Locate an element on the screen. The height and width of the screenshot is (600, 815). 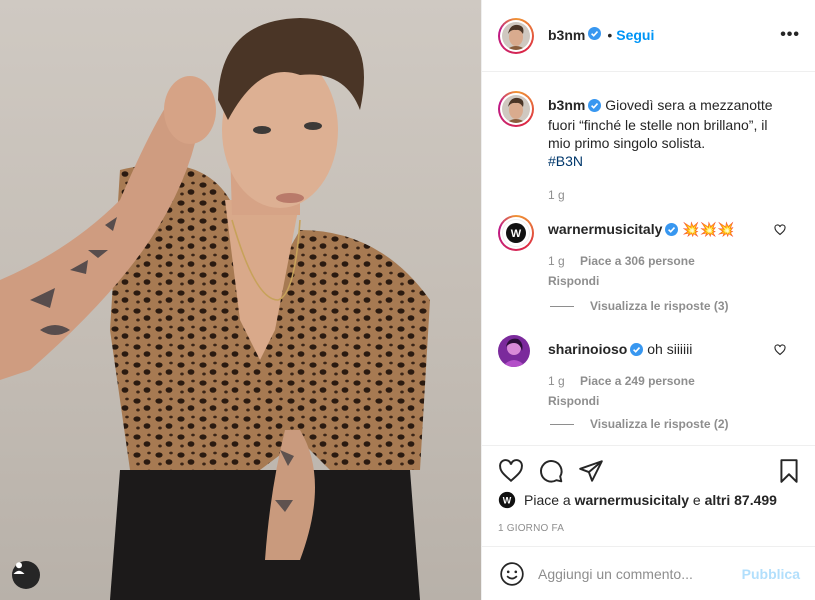
view-replies-button: Visualizza le risposte (3) is located at coordinates (639, 306).